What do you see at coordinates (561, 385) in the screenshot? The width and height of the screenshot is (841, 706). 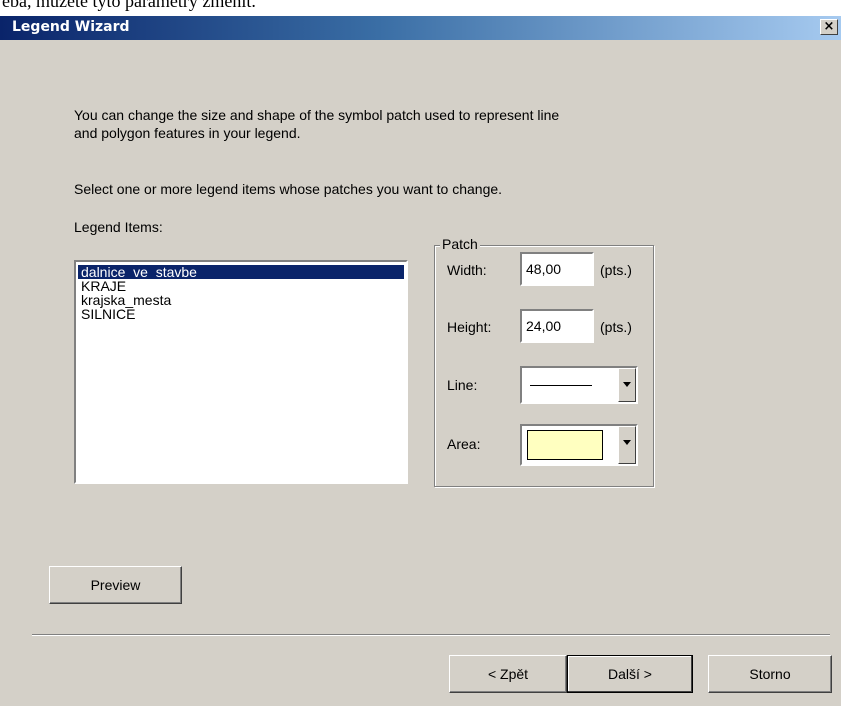 I see `line-style-swatch` at bounding box center [561, 385].